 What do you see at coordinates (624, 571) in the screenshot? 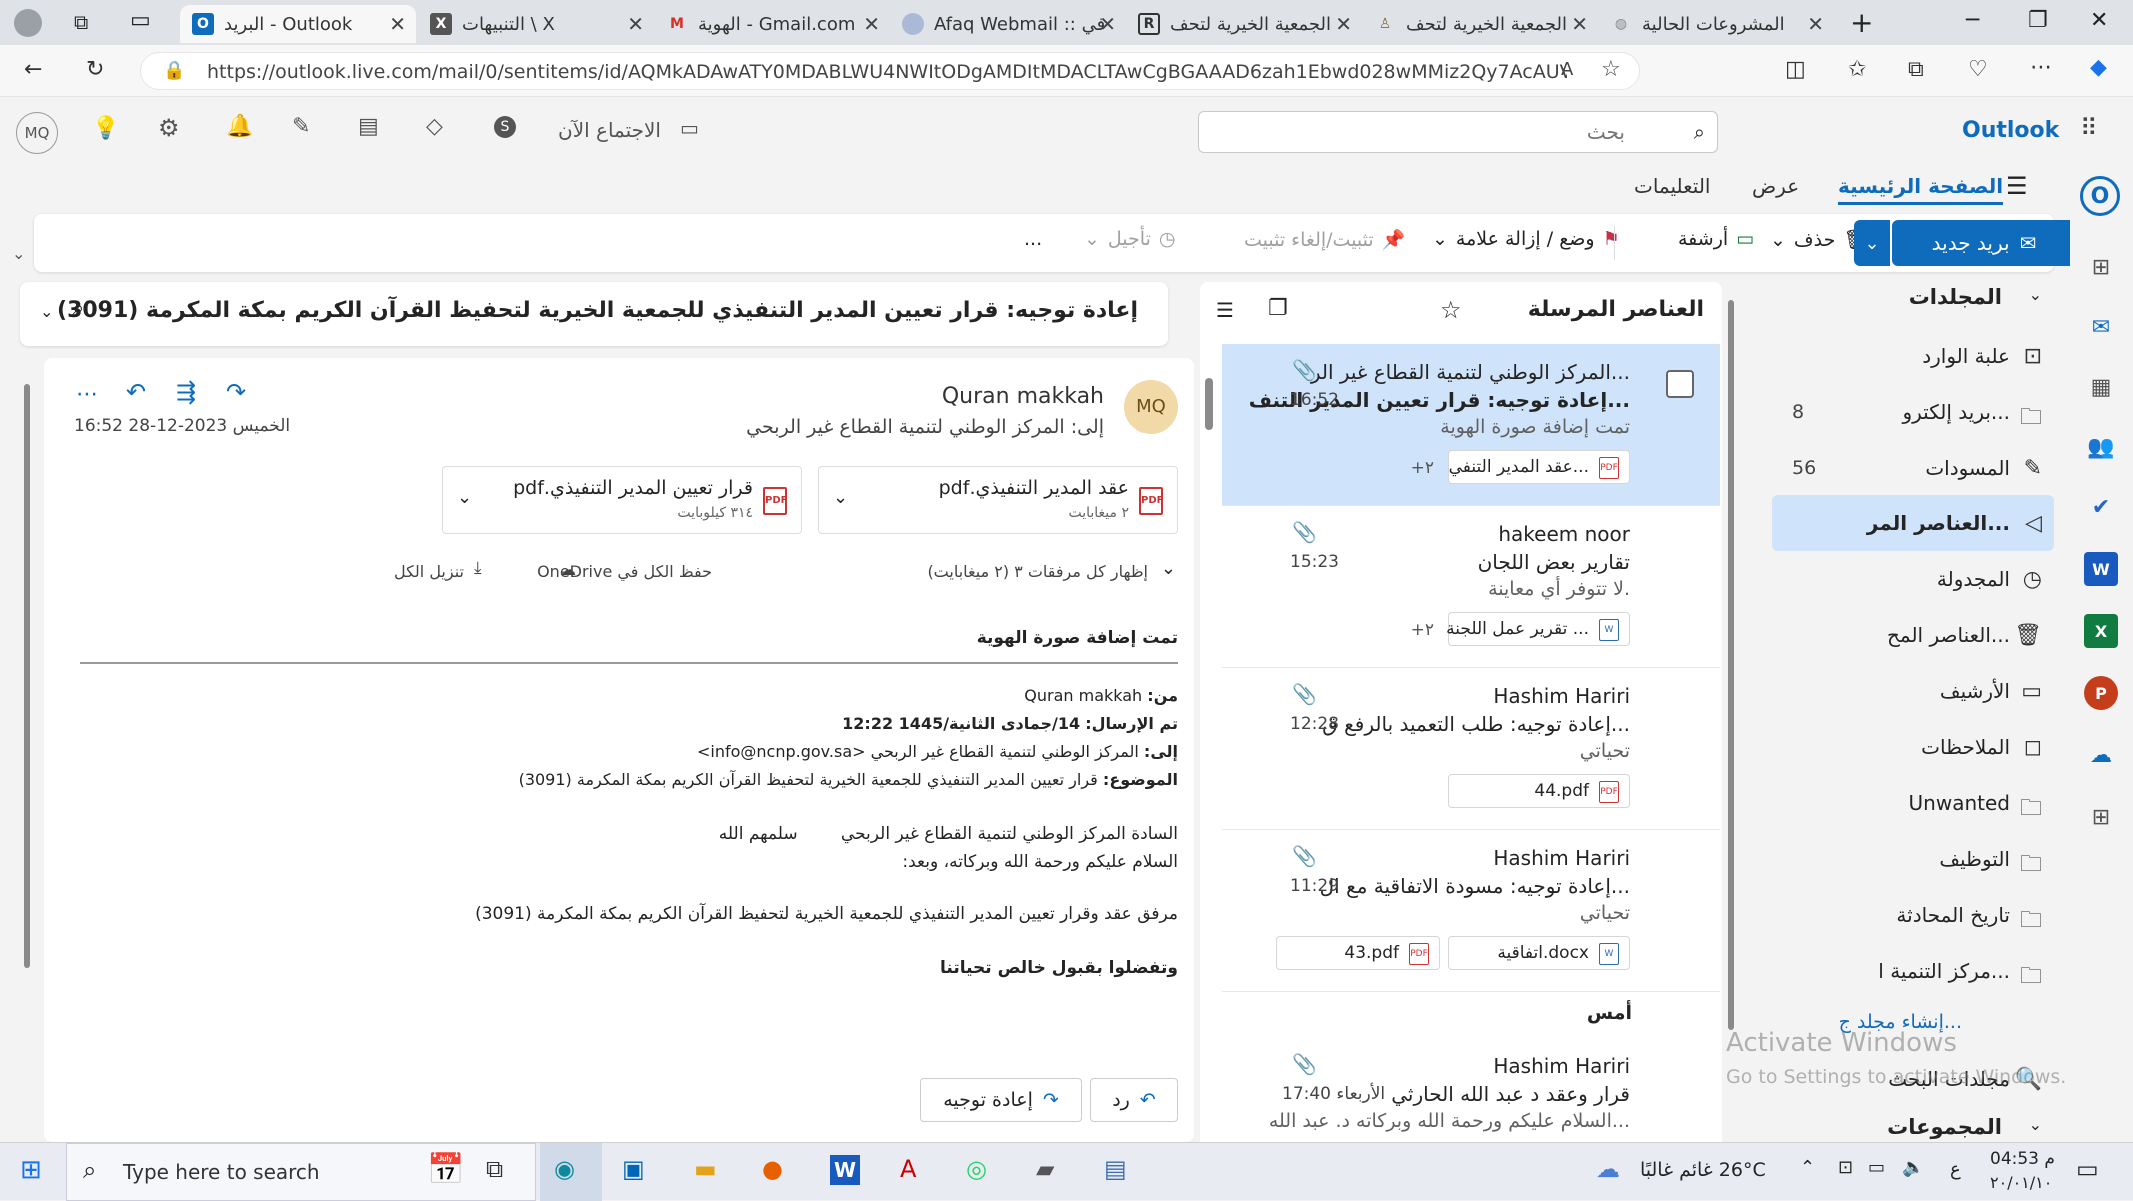
I see `save-to-onedrive: حفظ الكل في OneDrive` at bounding box center [624, 571].